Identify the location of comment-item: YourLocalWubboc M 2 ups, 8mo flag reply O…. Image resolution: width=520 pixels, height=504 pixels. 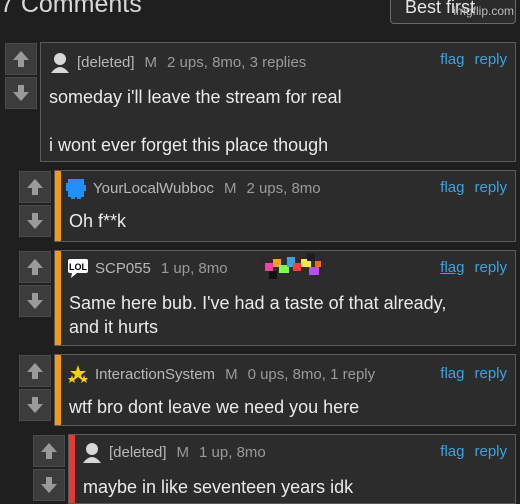
(267, 206).